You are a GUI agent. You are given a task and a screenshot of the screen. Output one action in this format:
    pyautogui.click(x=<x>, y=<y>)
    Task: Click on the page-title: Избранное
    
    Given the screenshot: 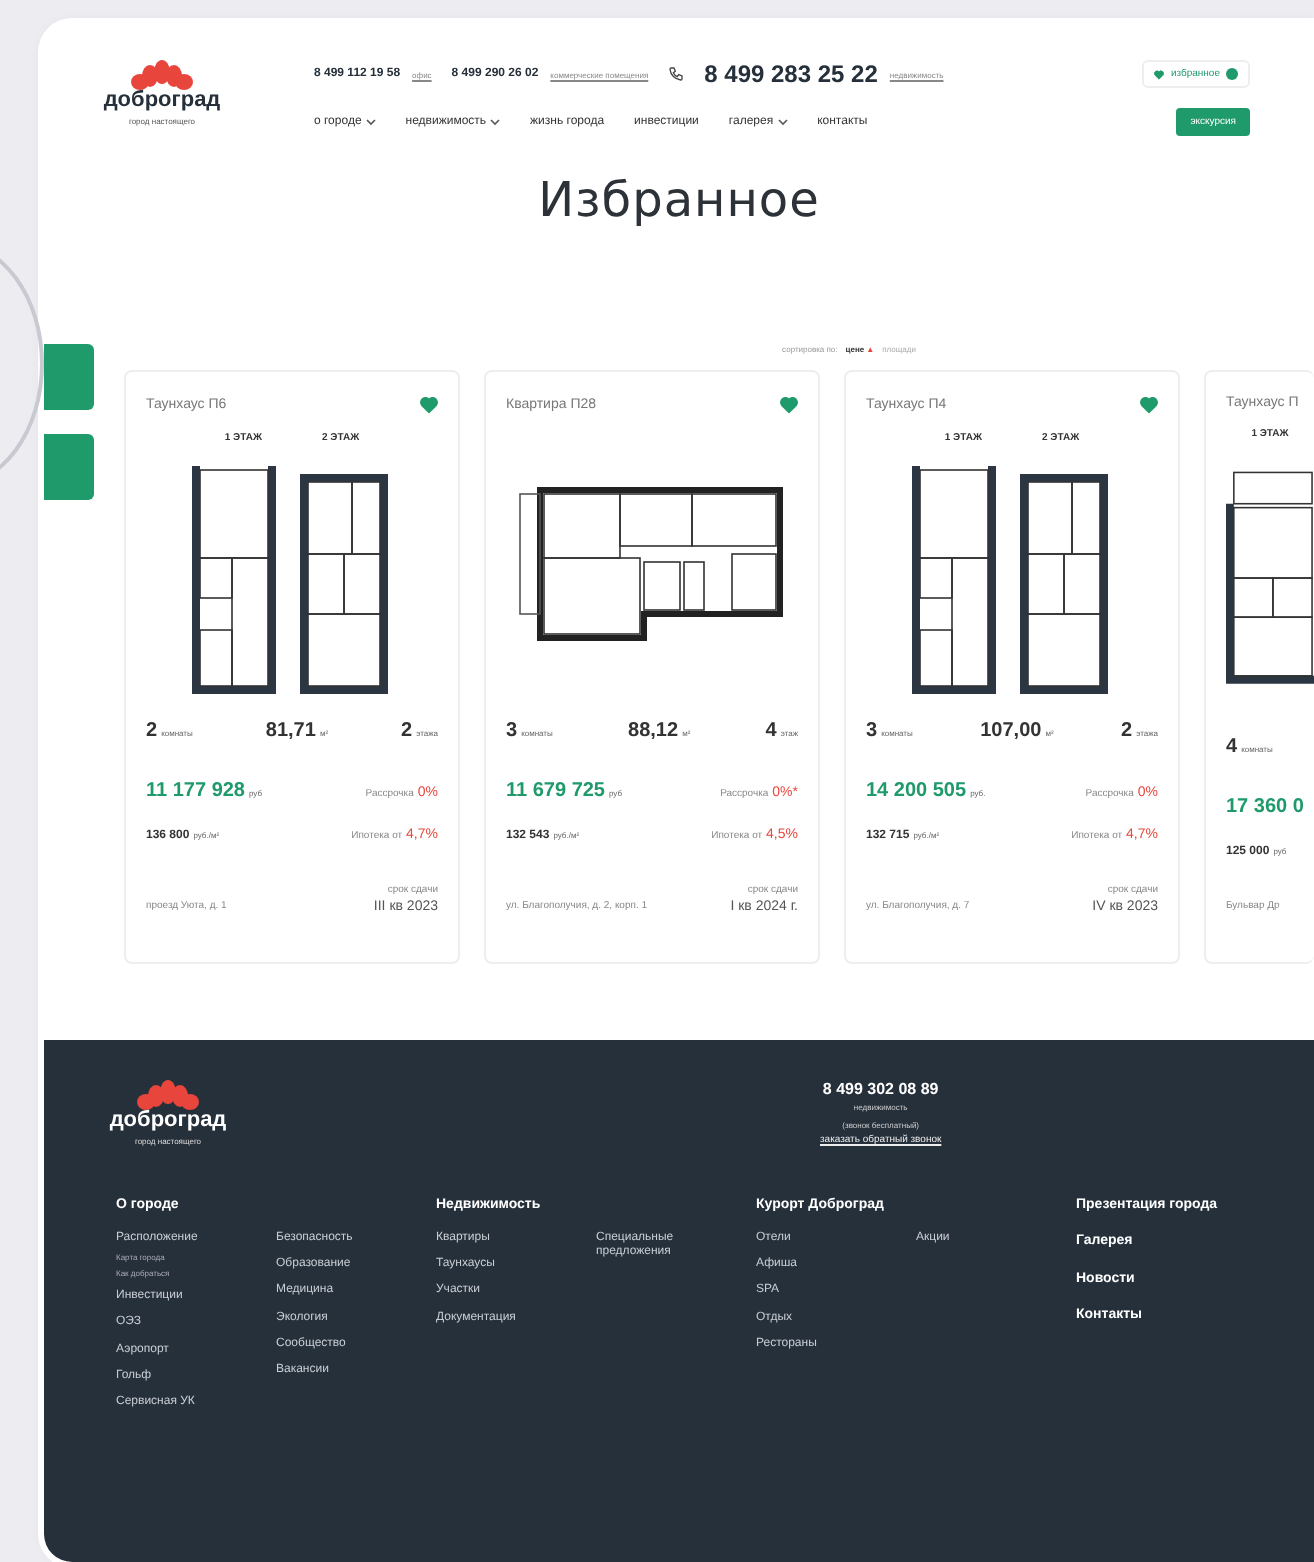 What is the action you would take?
    pyautogui.click(x=679, y=200)
    